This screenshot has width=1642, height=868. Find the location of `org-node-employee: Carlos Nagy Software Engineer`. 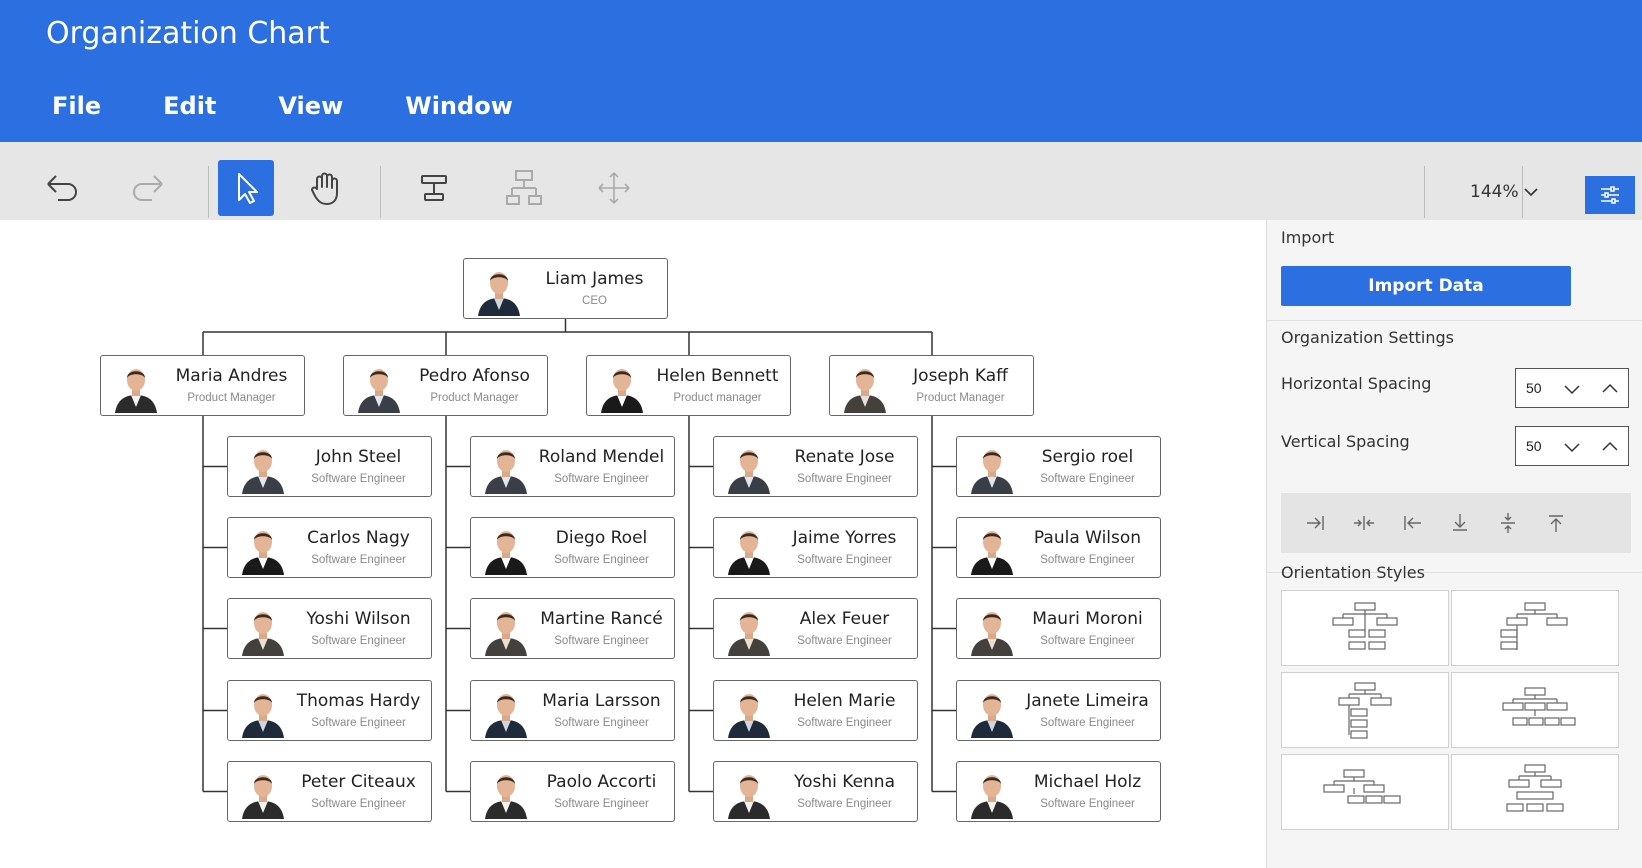

org-node-employee: Carlos Nagy Software Engineer is located at coordinates (329, 547).